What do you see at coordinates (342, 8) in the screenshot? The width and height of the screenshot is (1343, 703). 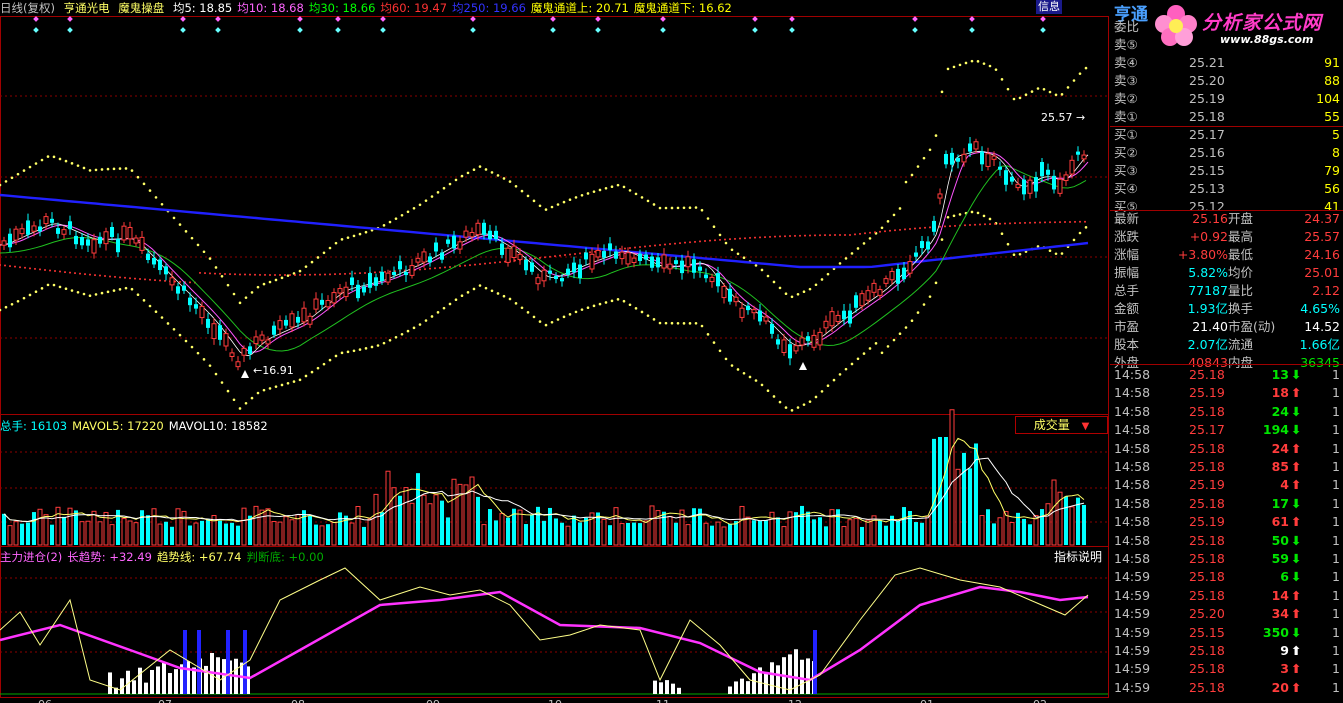 I see `ma-legend-item: 均30: 18.66` at bounding box center [342, 8].